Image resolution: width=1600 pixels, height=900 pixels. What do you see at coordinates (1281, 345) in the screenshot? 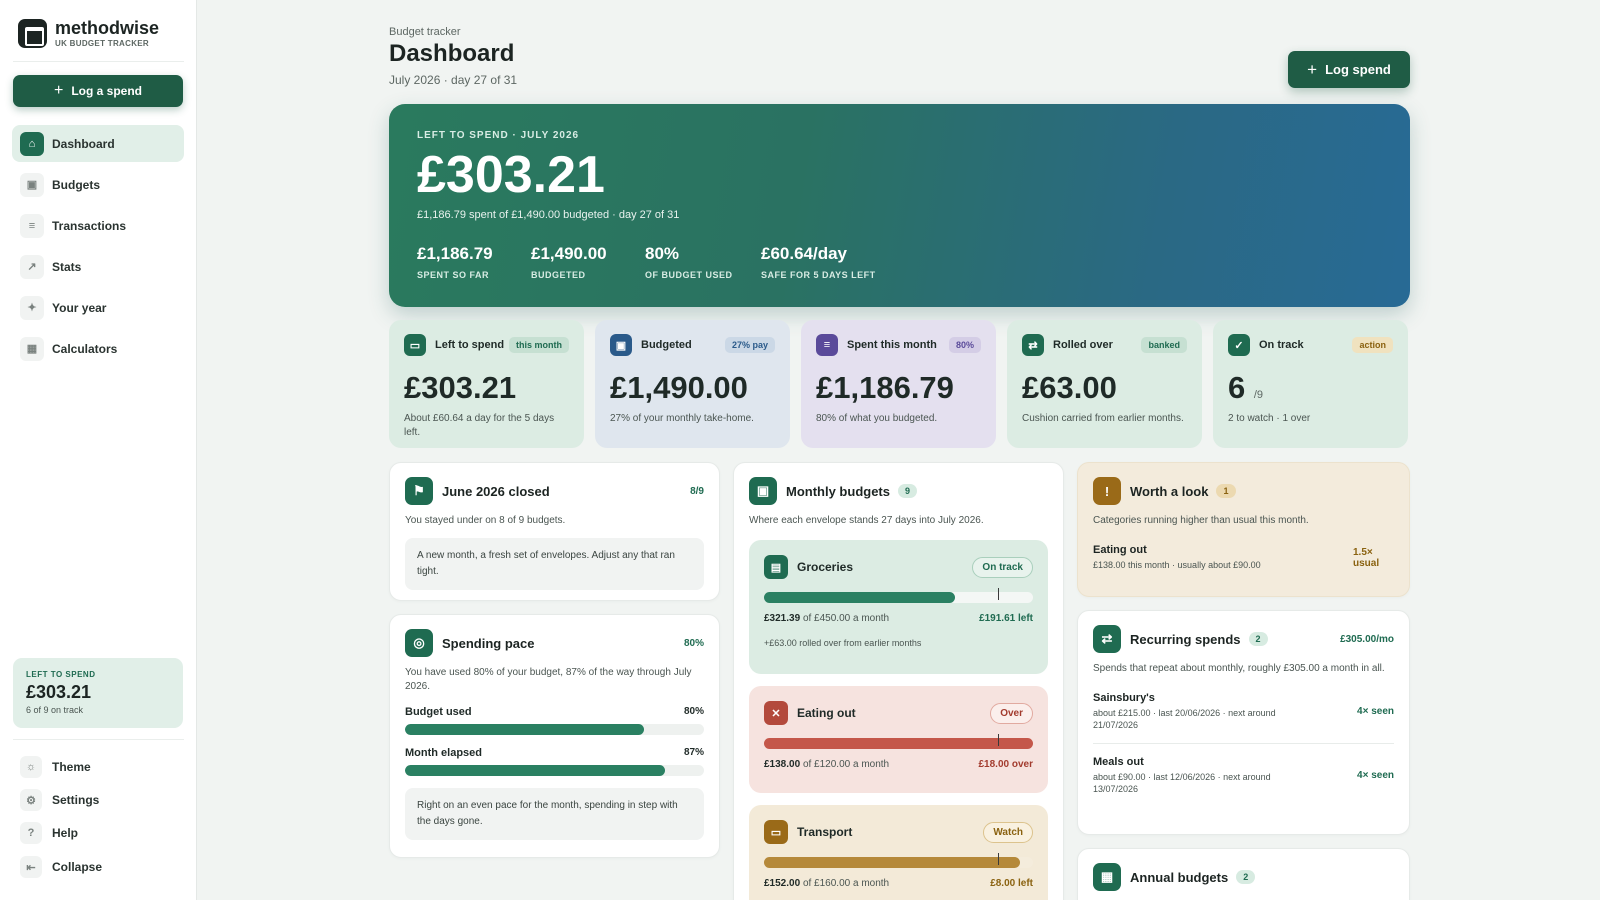
I see `stat-title: On track` at bounding box center [1281, 345].